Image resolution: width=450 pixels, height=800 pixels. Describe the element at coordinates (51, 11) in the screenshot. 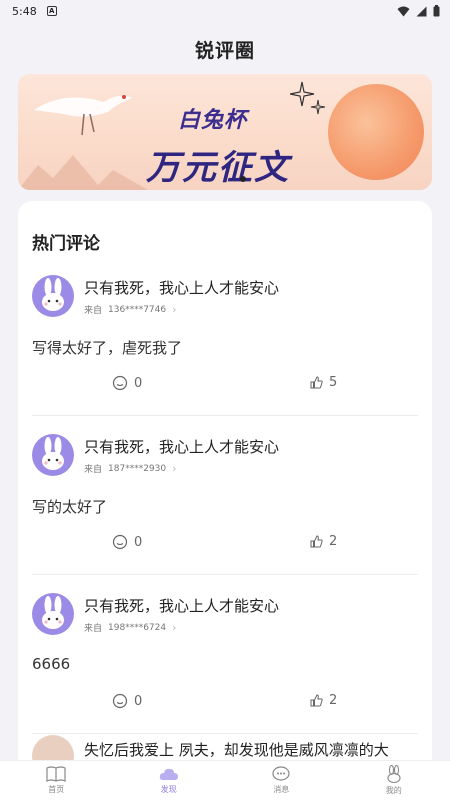

I see `notification-icon: A` at that location.